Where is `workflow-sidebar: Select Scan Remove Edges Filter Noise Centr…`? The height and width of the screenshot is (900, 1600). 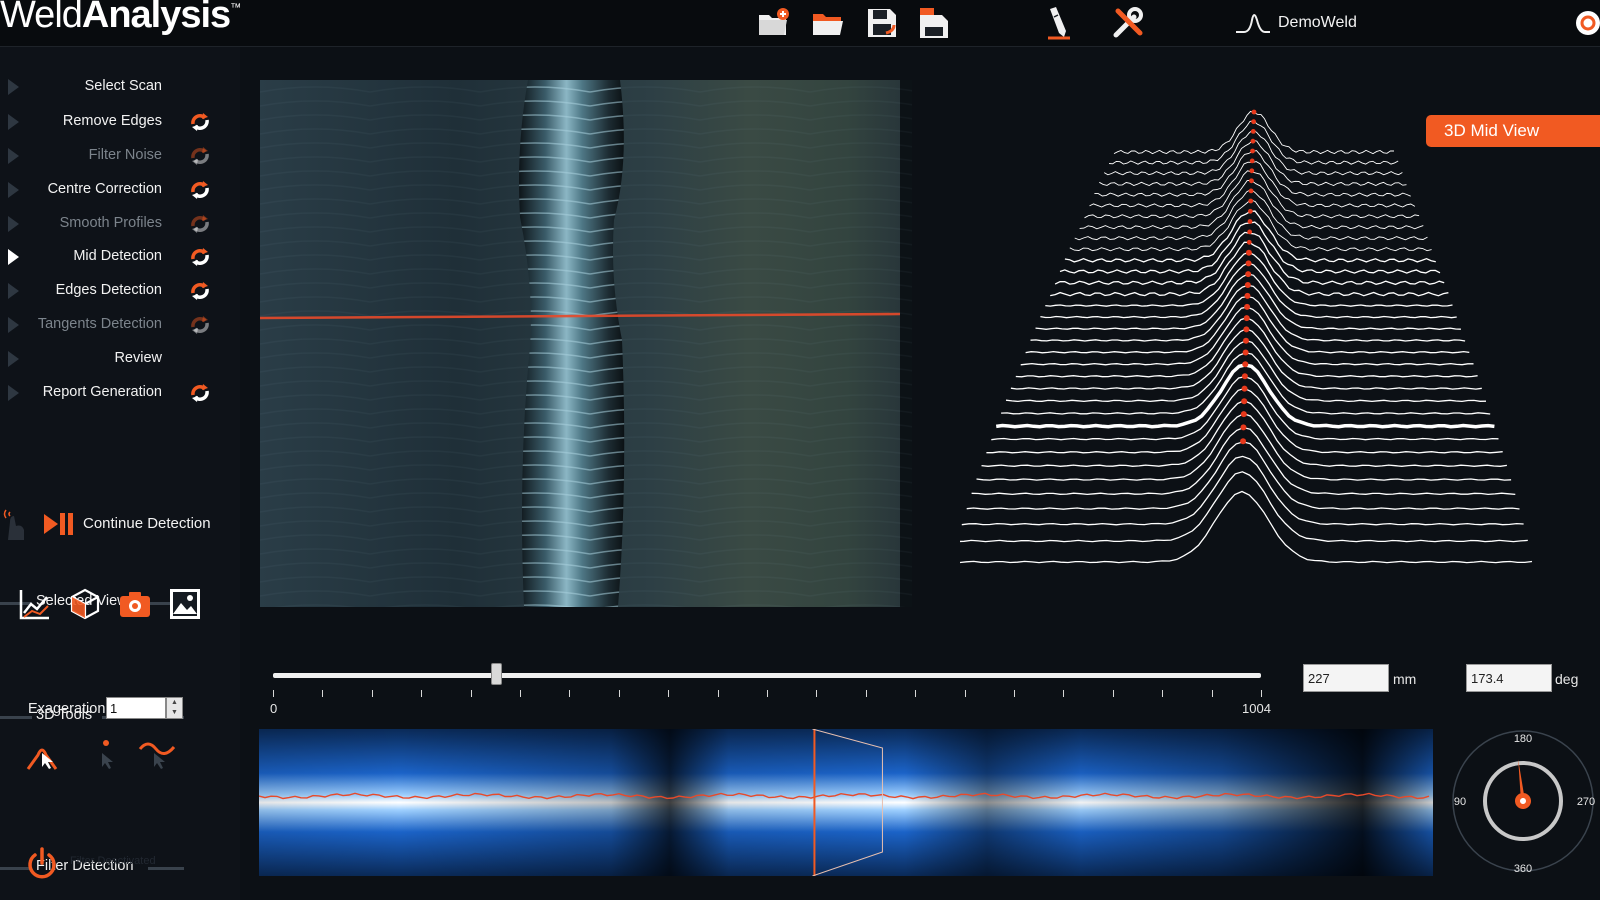
workflow-sidebar: Select Scan Remove Edges Filter Noise Centr… is located at coordinates (120, 473).